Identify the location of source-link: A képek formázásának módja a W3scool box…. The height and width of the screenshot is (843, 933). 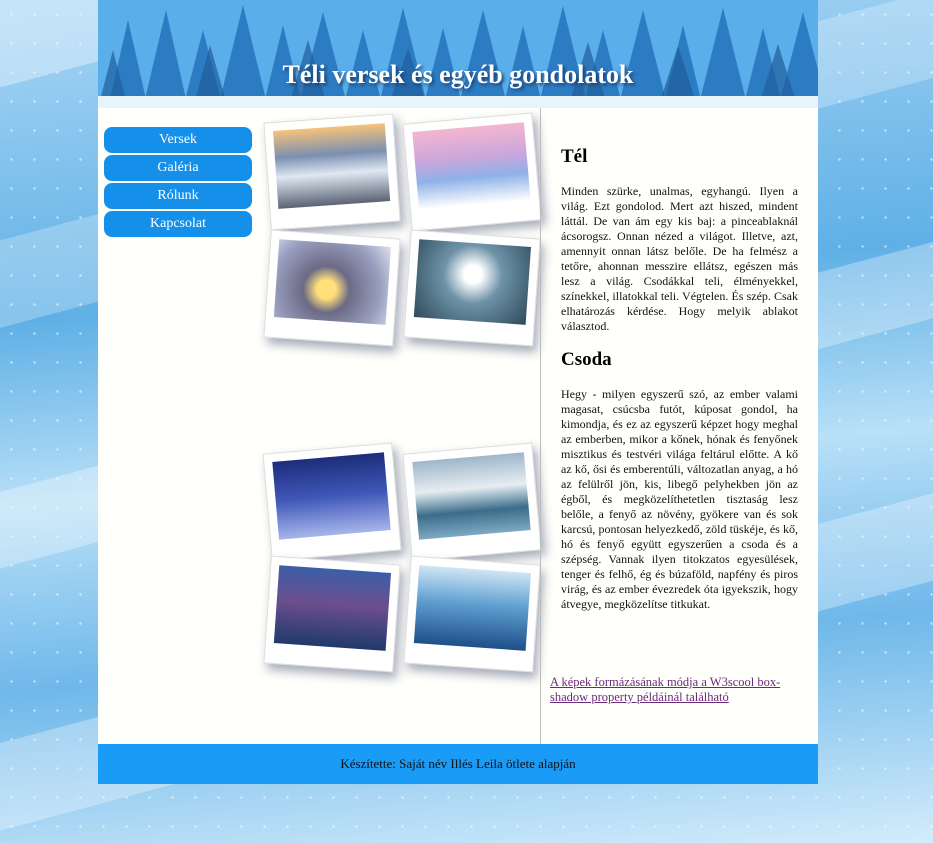
(675, 690).